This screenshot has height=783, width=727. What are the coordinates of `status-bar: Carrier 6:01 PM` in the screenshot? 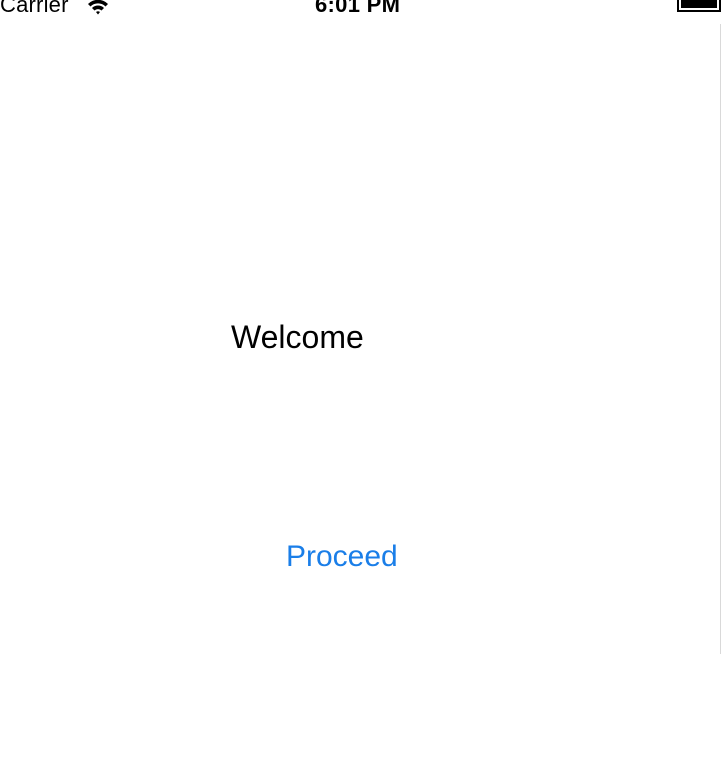 It's located at (363, 9).